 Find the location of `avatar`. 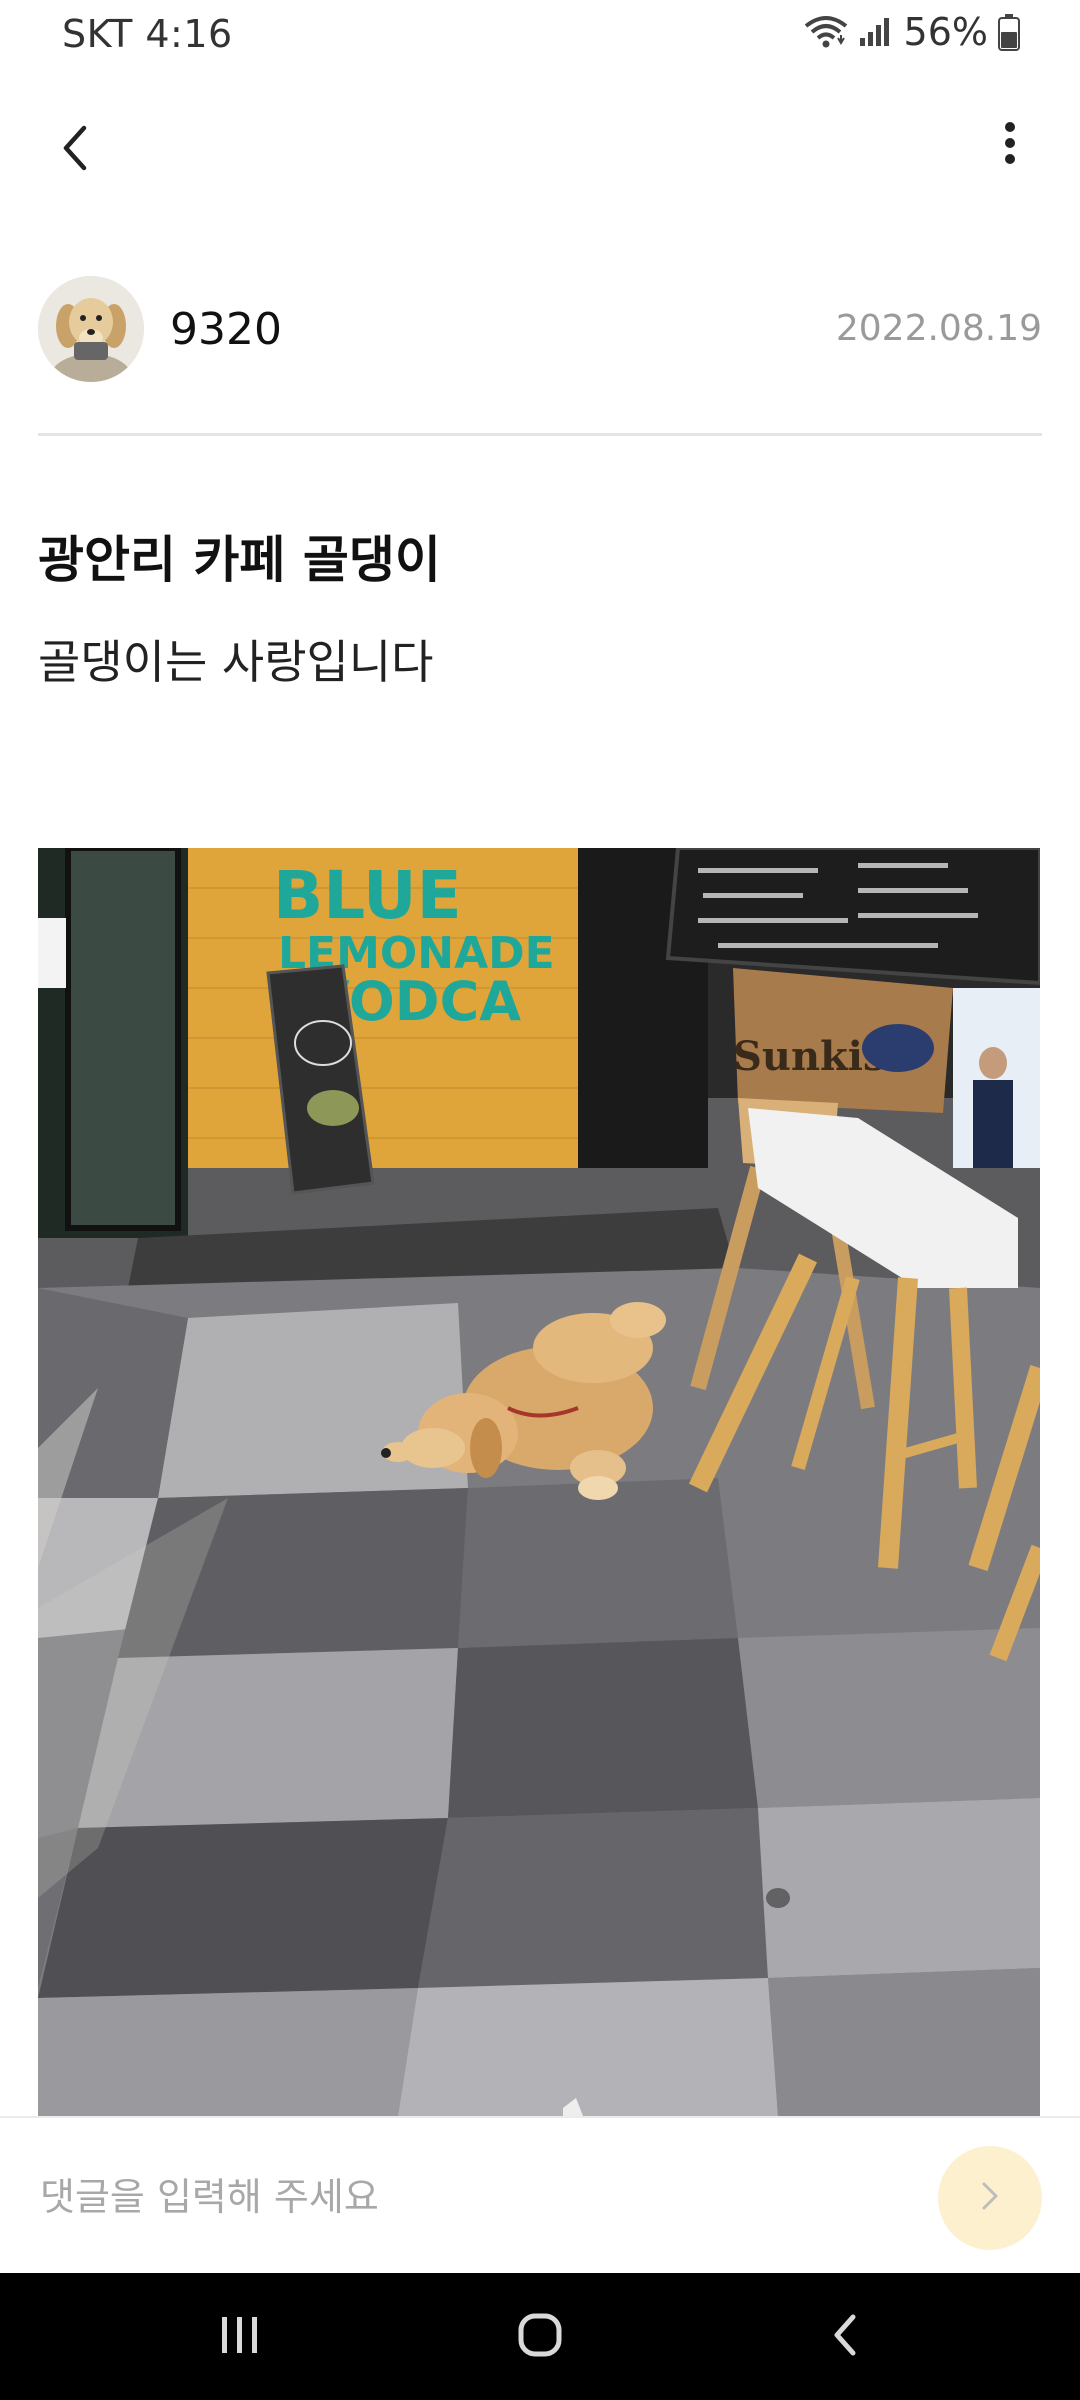

avatar is located at coordinates (91, 329).